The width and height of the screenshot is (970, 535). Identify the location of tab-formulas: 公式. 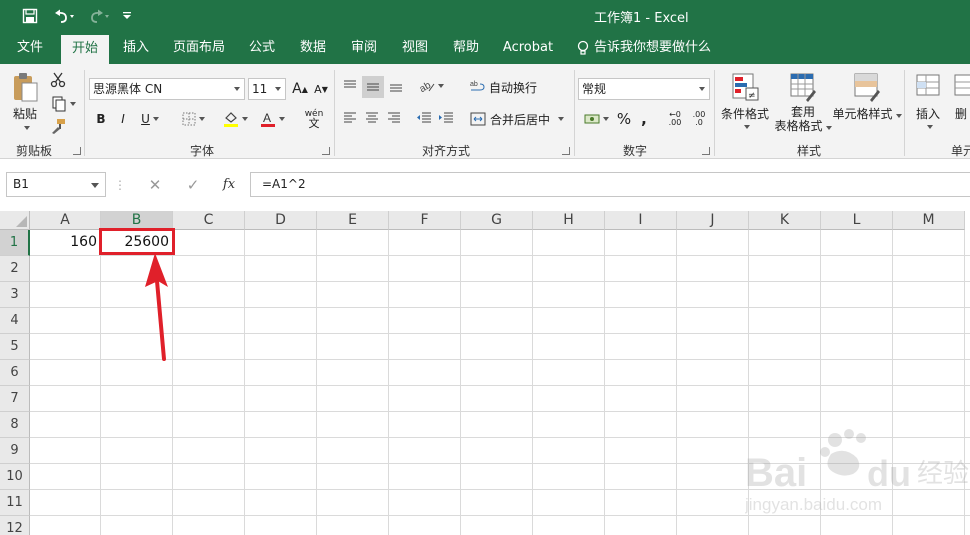
(262, 48).